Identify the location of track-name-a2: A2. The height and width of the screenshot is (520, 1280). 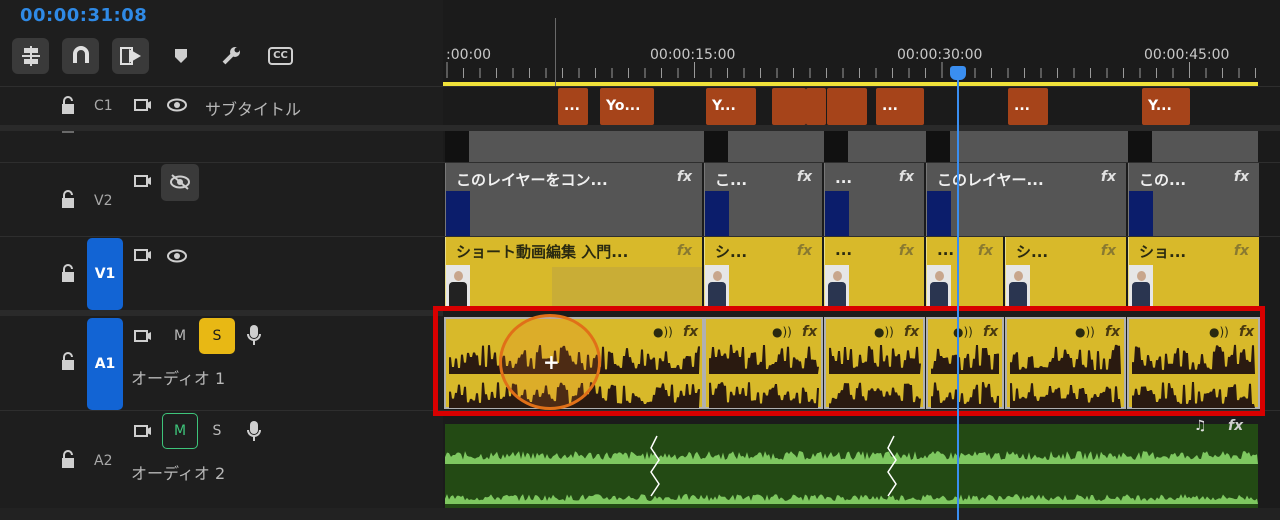
(103, 461).